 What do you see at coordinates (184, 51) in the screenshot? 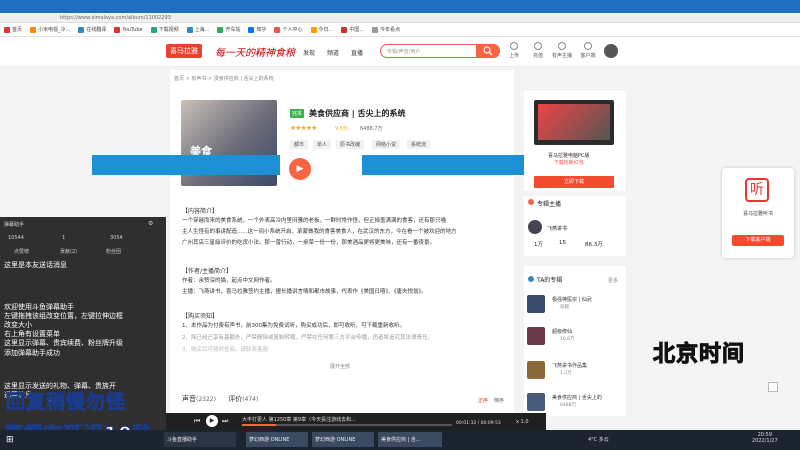
I see `site-logo: 喜马拉雅` at bounding box center [184, 51].